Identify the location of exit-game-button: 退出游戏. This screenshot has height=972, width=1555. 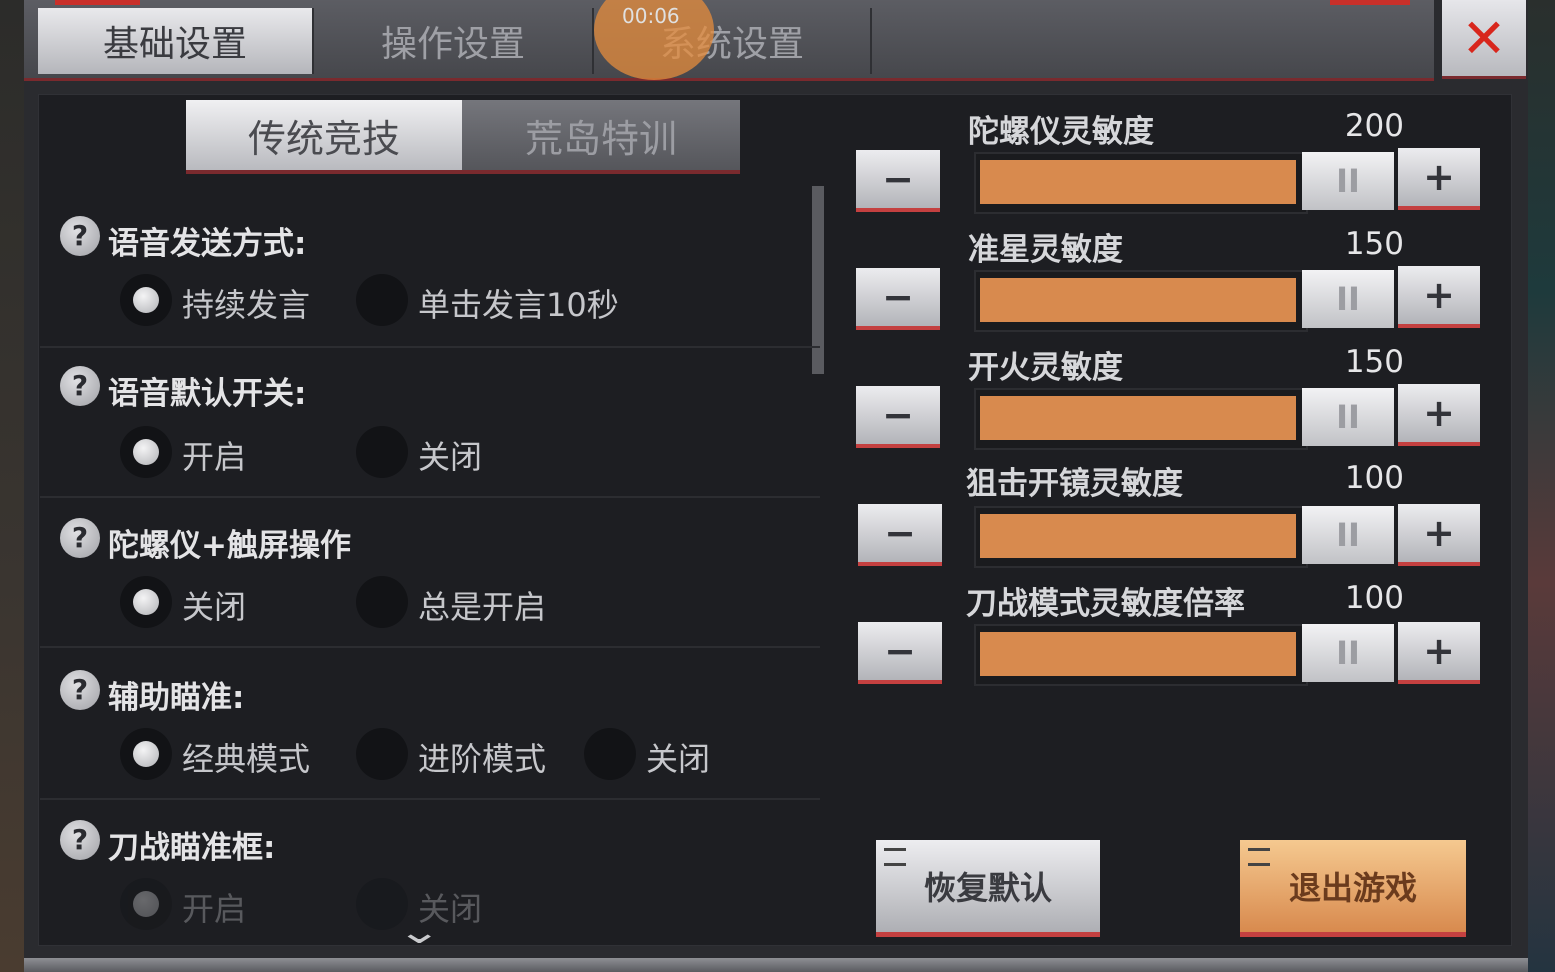
(1353, 888).